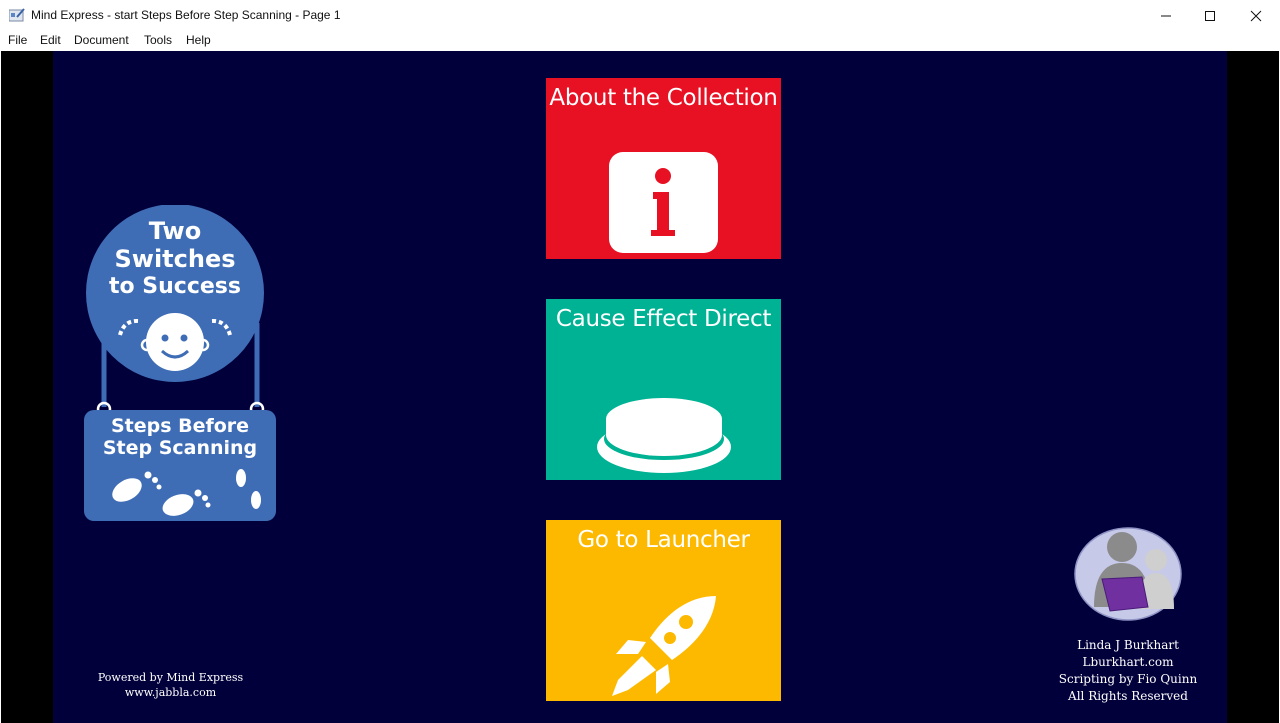 The height and width of the screenshot is (723, 1280). What do you see at coordinates (1128, 696) in the screenshot?
I see `credits-line4: All Rights Reserved` at bounding box center [1128, 696].